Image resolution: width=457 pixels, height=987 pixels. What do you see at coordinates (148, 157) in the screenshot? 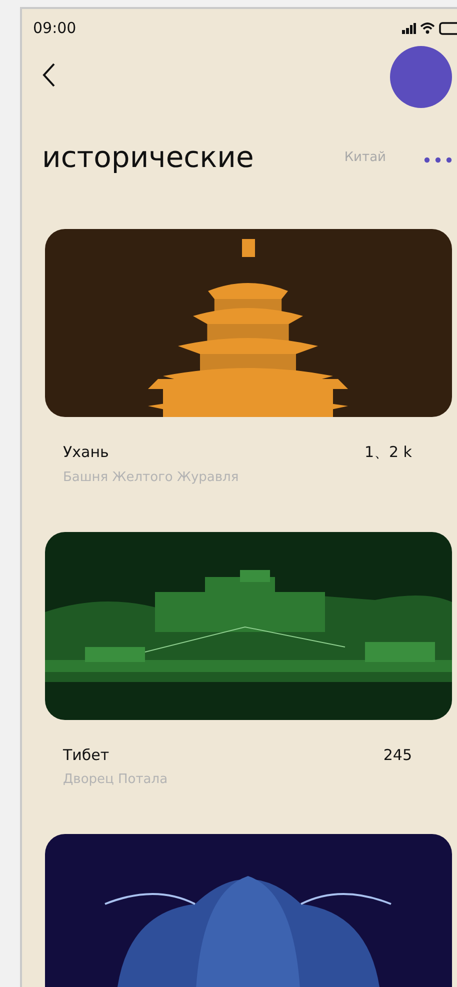
I see `page-title: исторические` at bounding box center [148, 157].